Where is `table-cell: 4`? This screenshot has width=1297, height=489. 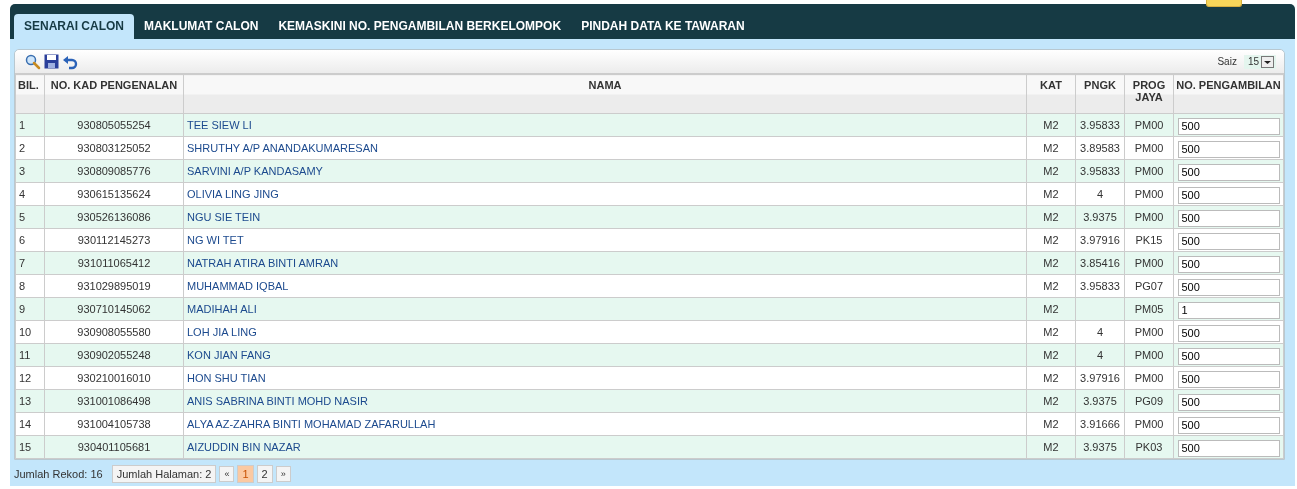 table-cell: 4 is located at coordinates (30, 194).